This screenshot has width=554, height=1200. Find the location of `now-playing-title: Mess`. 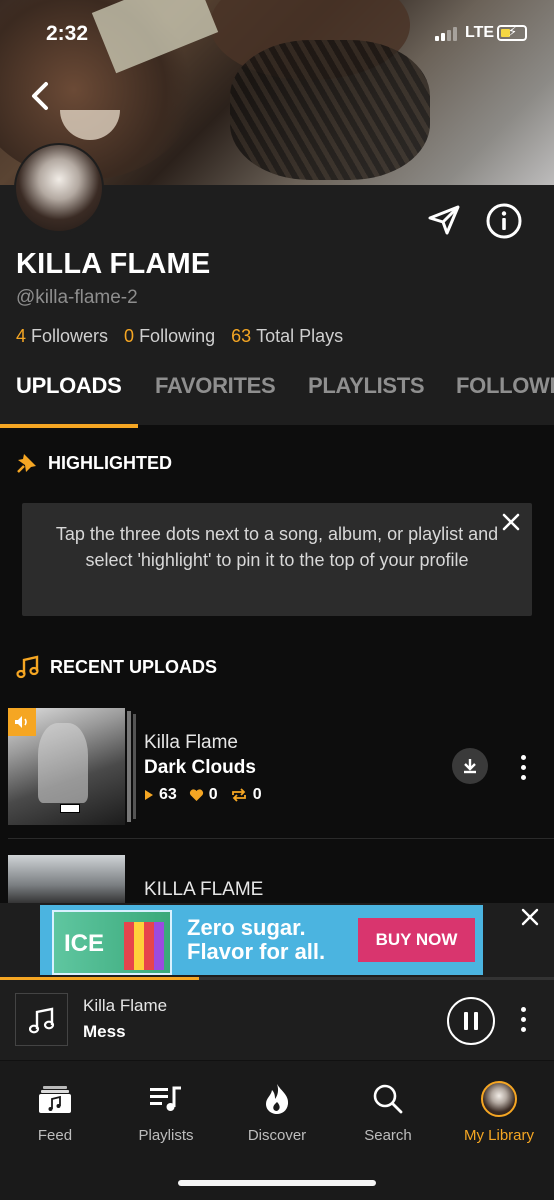

now-playing-title: Mess is located at coordinates (104, 1031).